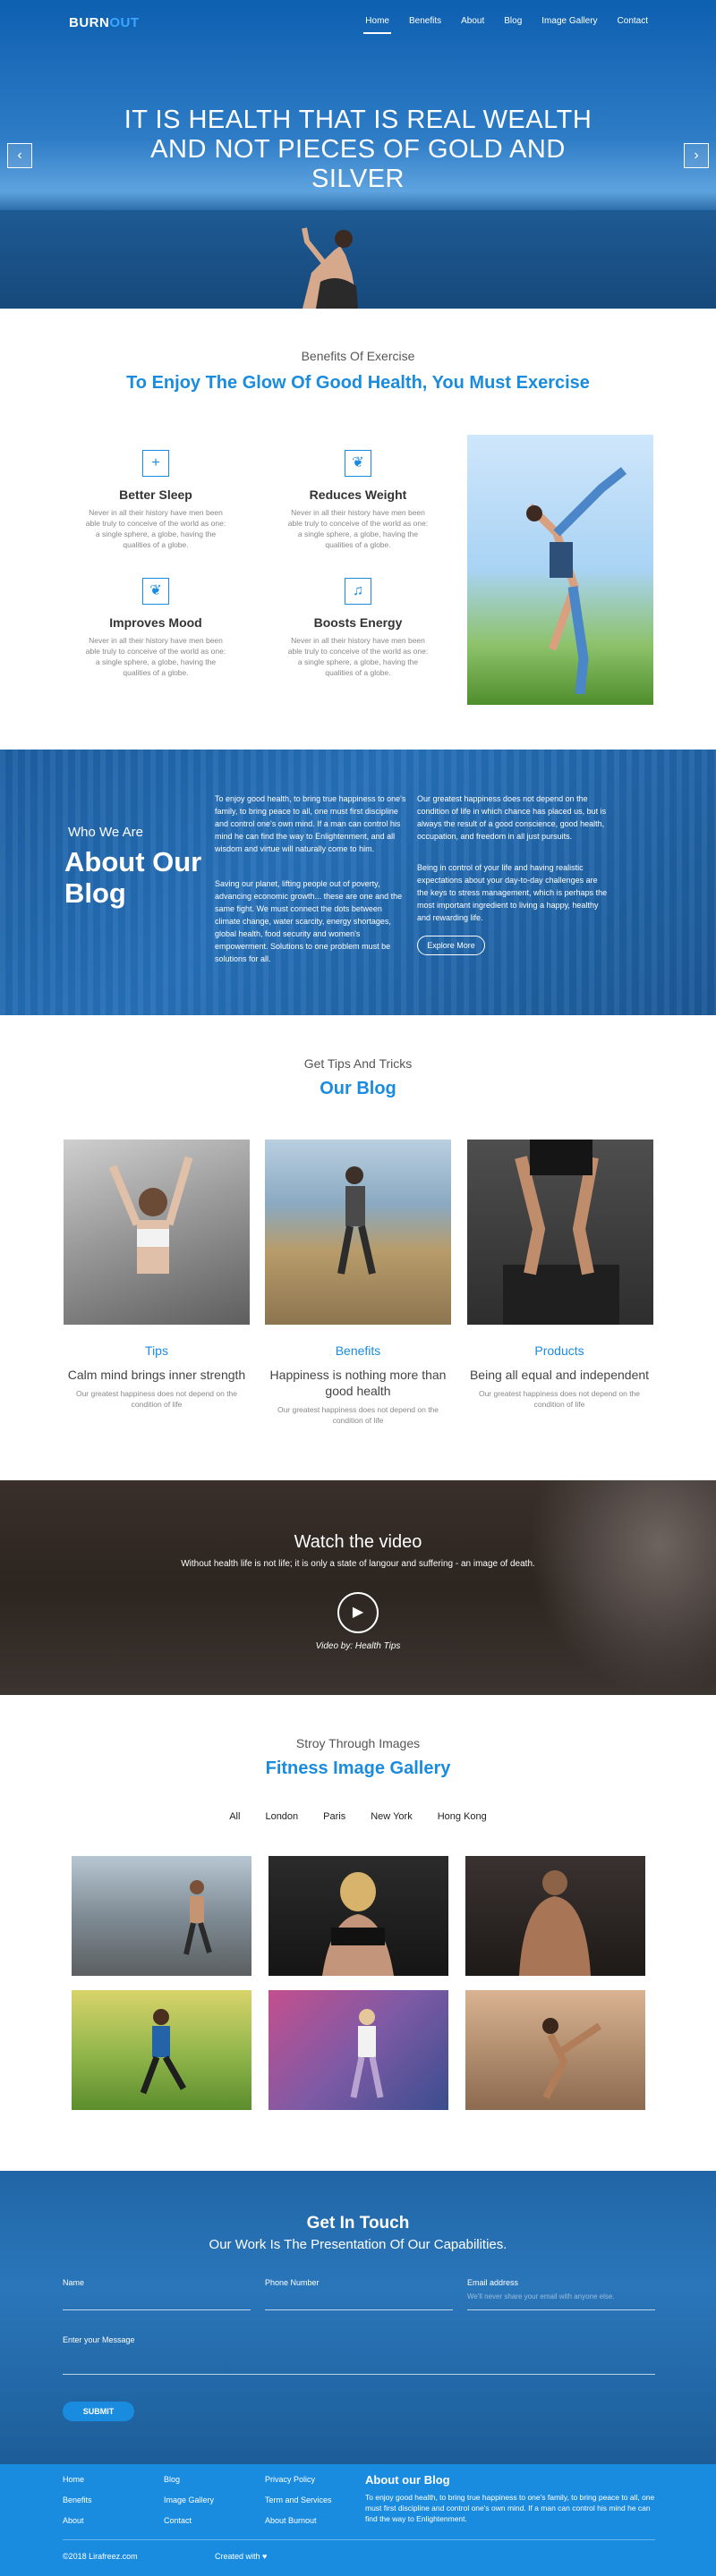 The width and height of the screenshot is (716, 2576). I want to click on slider-next-button: ›, so click(696, 155).